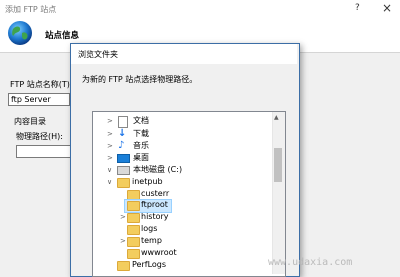 The width and height of the screenshot is (400, 277). I want to click on scroll-thumb, so click(278, 165).